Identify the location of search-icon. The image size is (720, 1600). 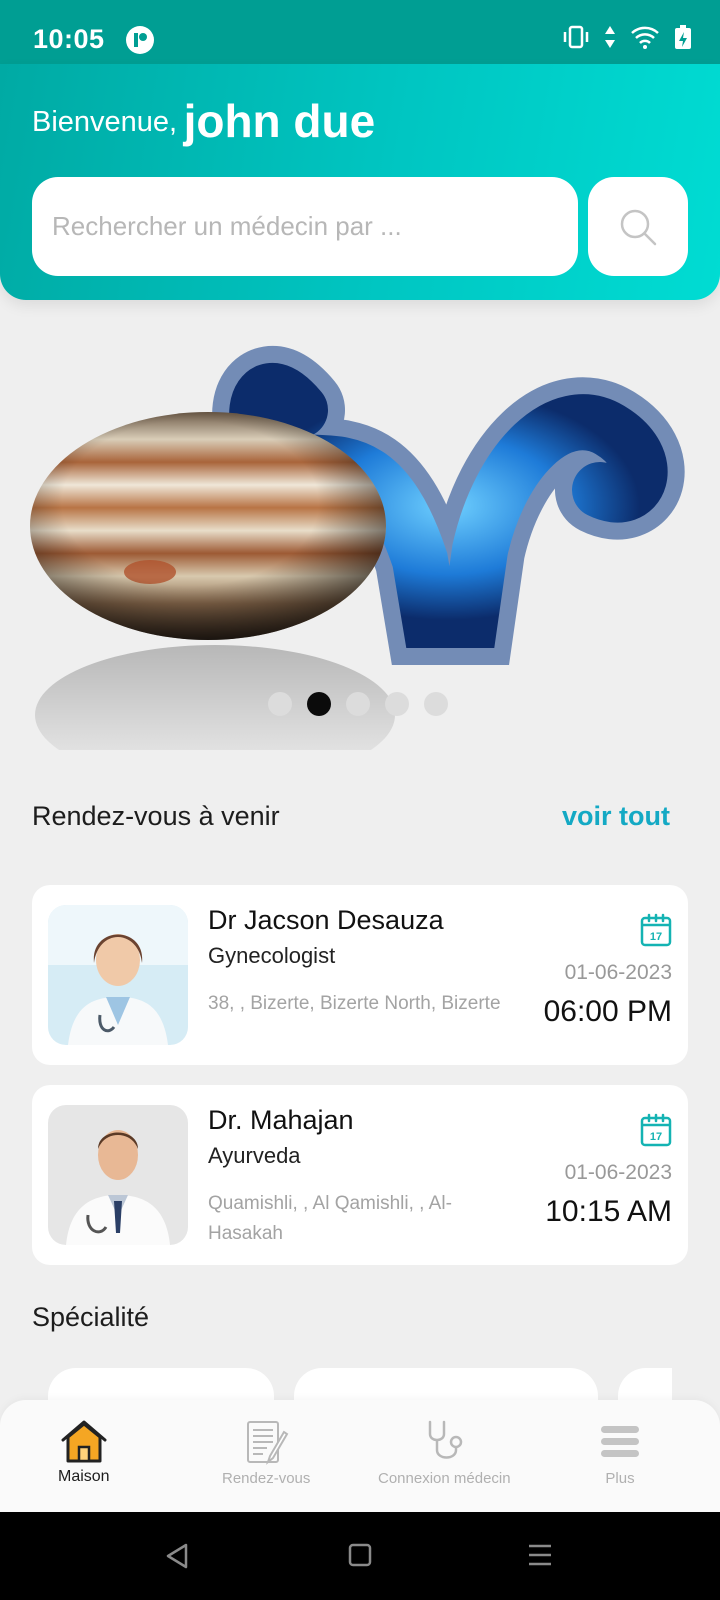
(638, 227).